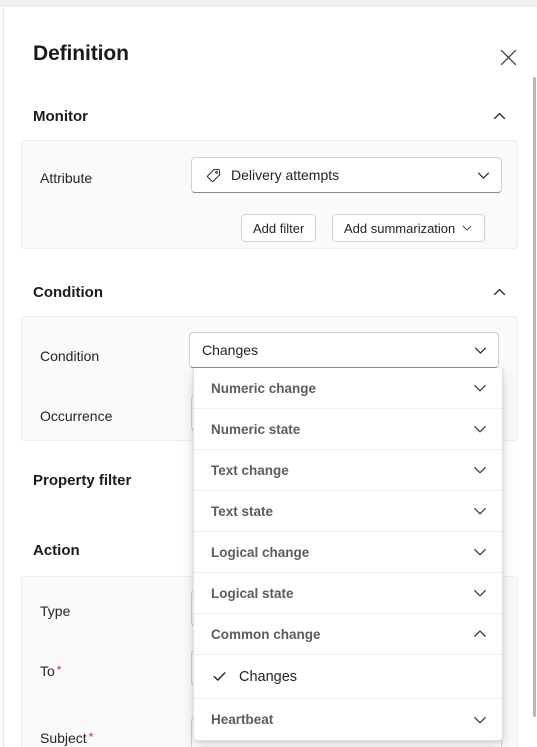 The width and height of the screenshot is (537, 747). Describe the element at coordinates (250, 470) in the screenshot. I see `dropdown-group-label: Text change` at that location.